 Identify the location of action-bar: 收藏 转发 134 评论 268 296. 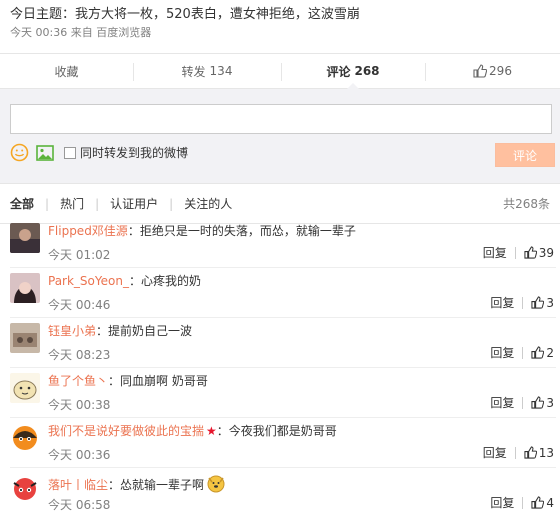
(280, 71).